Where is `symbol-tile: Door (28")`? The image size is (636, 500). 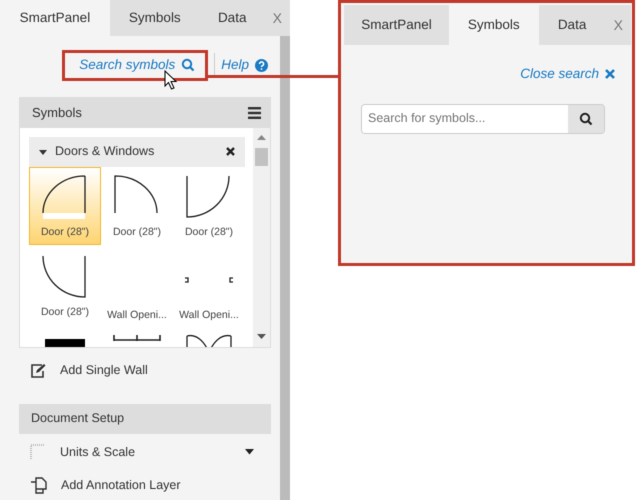 symbol-tile: Door (28") is located at coordinates (65, 205).